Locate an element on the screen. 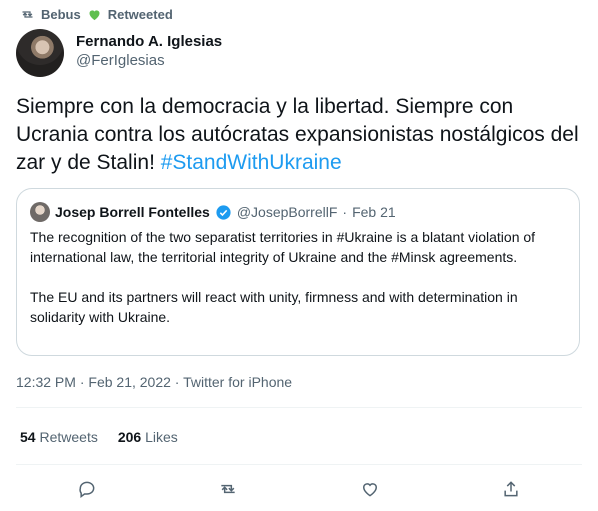 This screenshot has height=511, width=598. retweets-stat: 54 Retweets is located at coordinates (59, 437).